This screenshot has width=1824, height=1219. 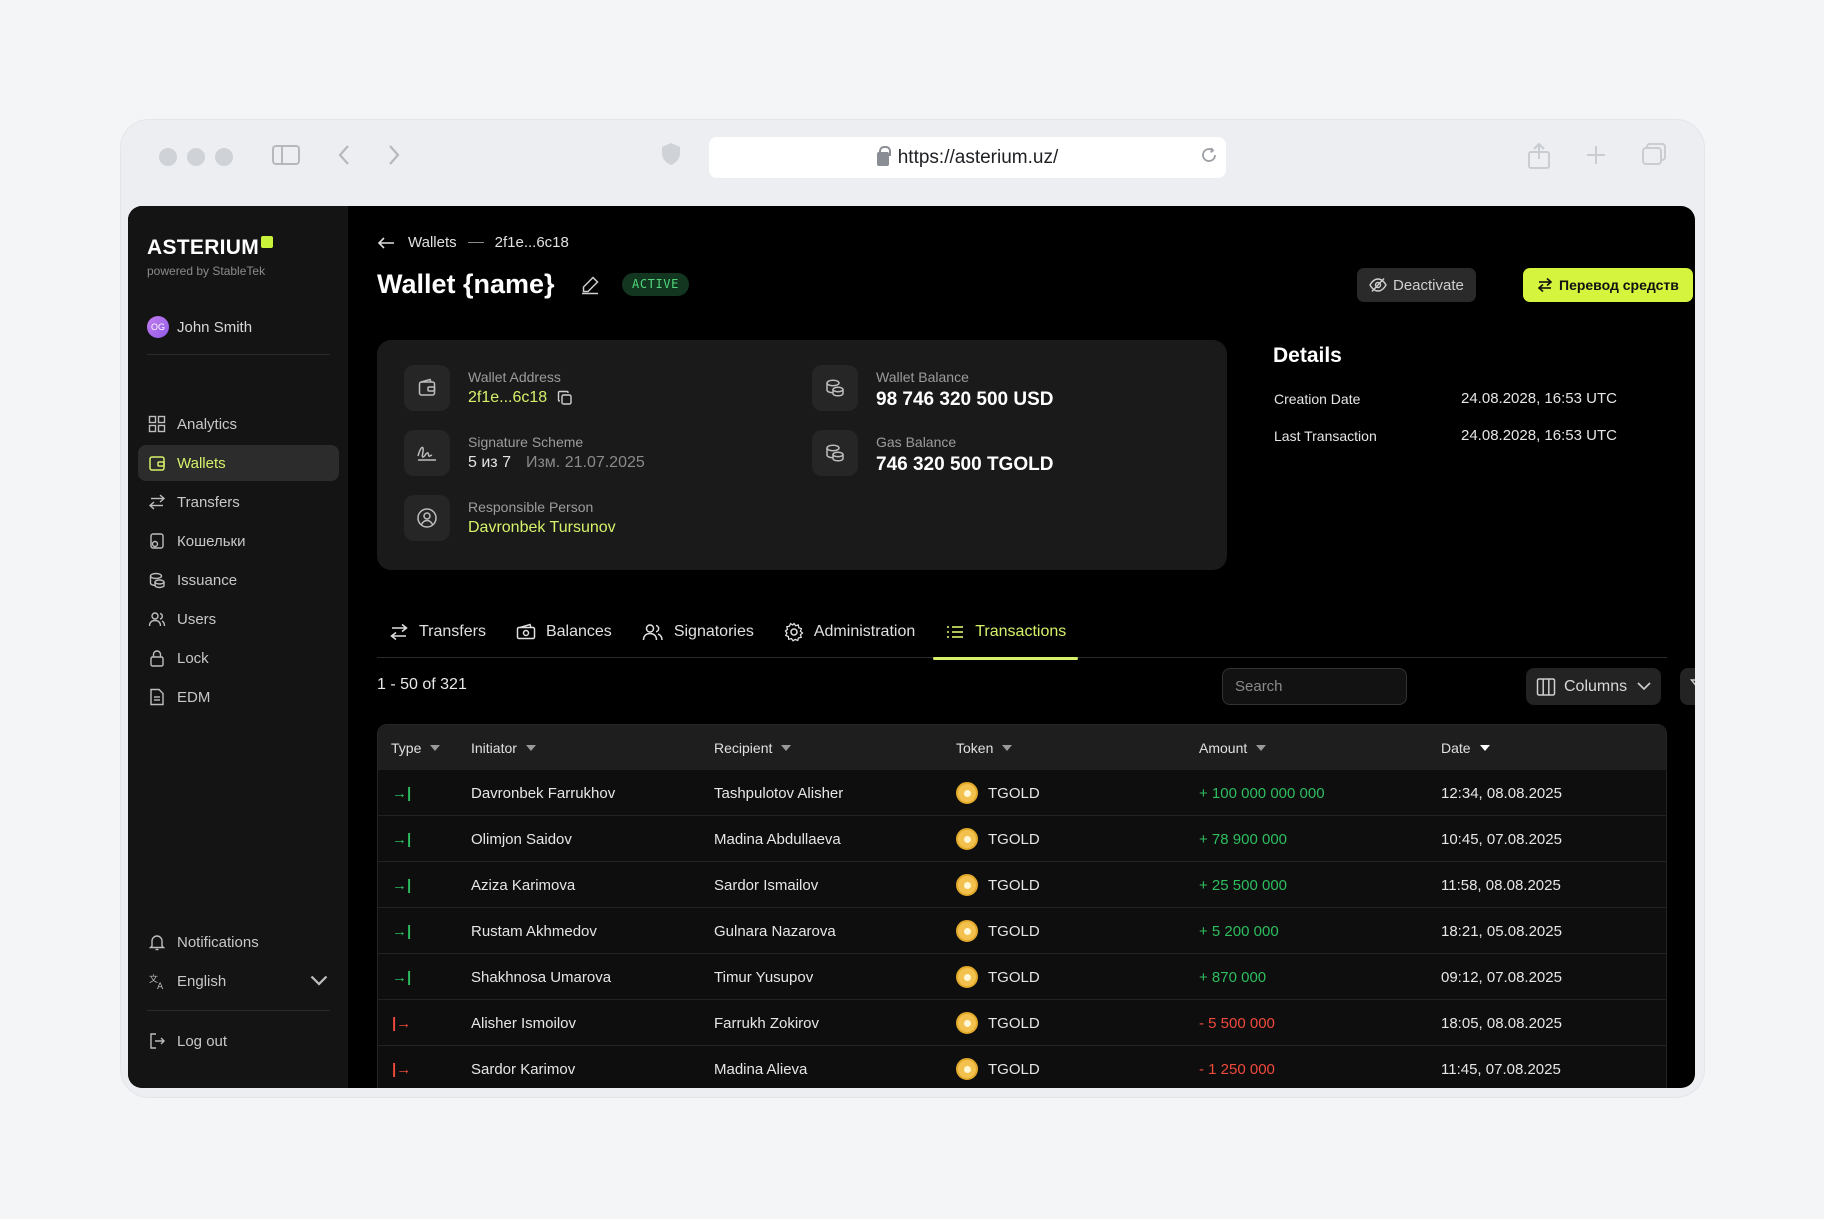 What do you see at coordinates (984, 747) in the screenshot?
I see `column-header-token: Token` at bounding box center [984, 747].